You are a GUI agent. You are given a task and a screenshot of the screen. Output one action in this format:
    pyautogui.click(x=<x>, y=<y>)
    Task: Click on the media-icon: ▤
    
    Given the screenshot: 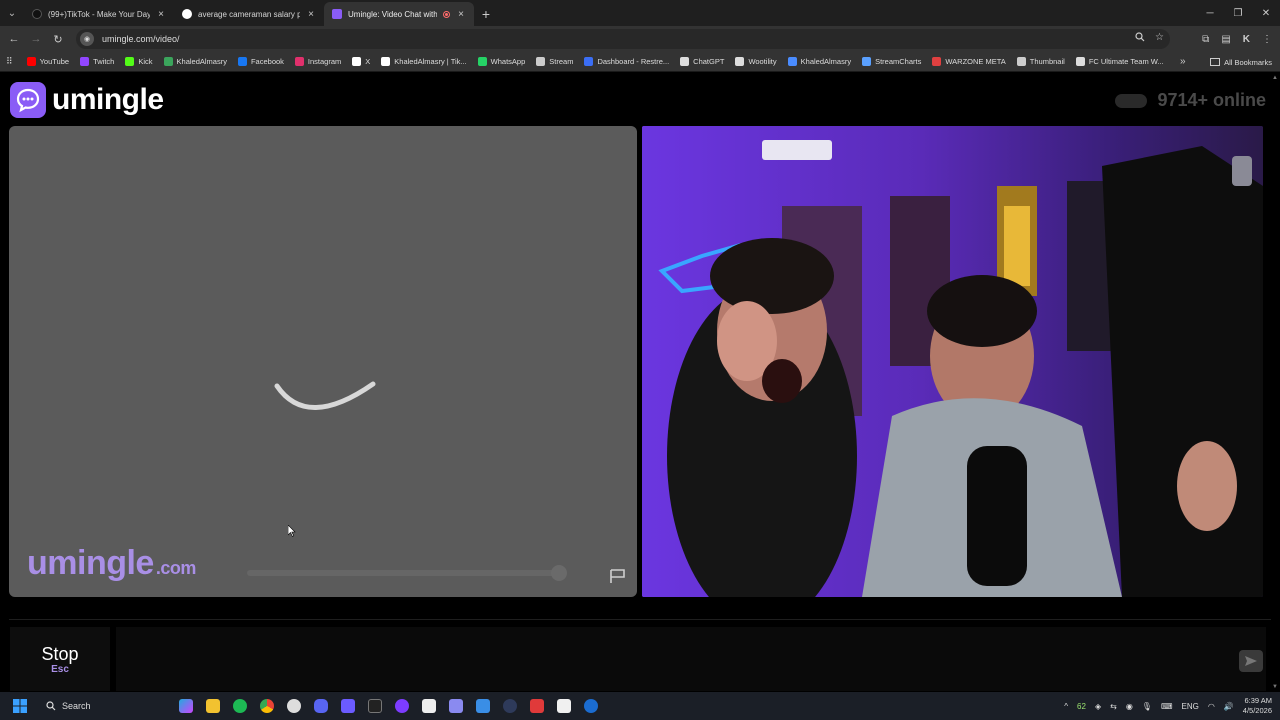 What is the action you would take?
    pyautogui.click(x=1225, y=39)
    